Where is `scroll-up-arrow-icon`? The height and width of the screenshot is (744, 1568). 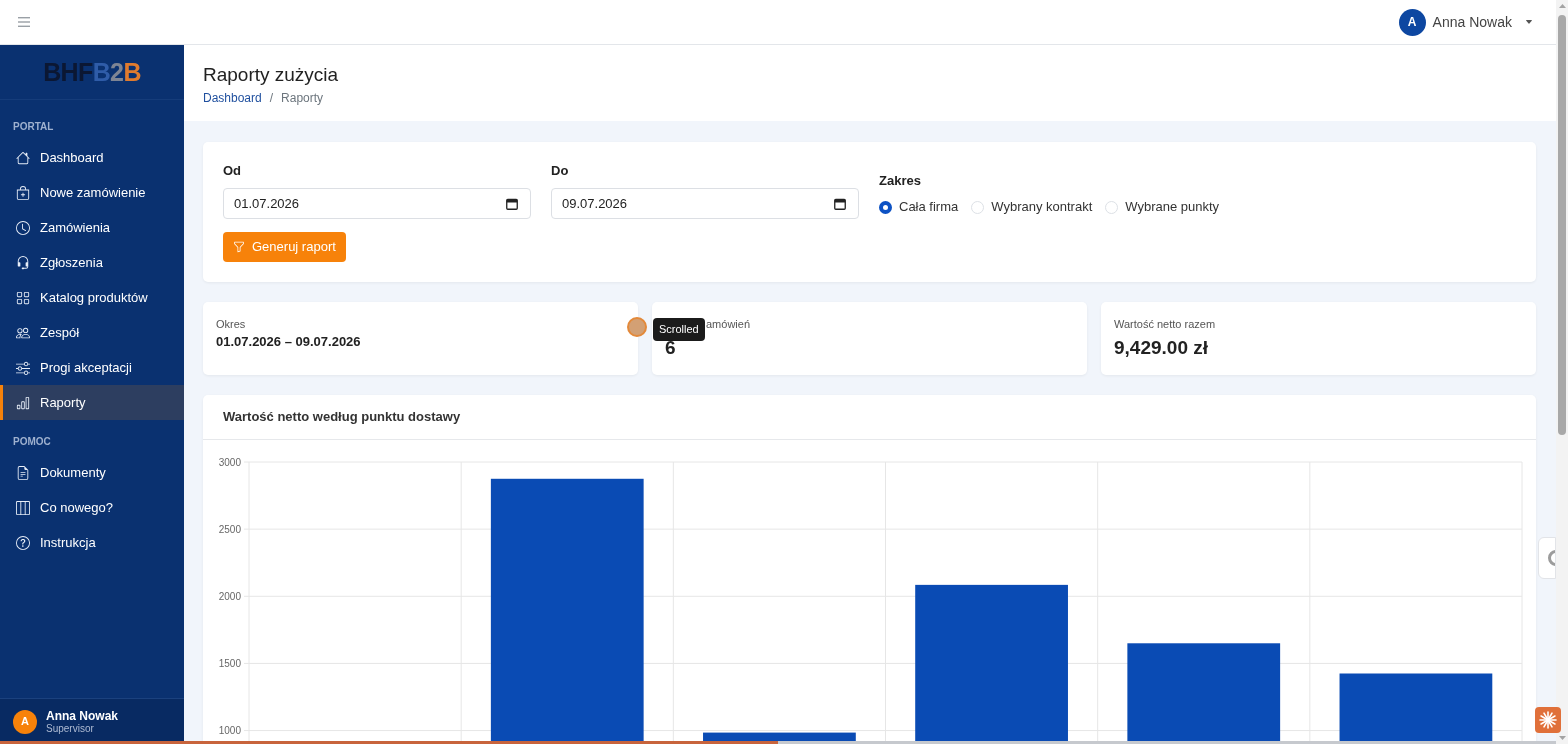
scroll-up-arrow-icon is located at coordinates (1562, 6).